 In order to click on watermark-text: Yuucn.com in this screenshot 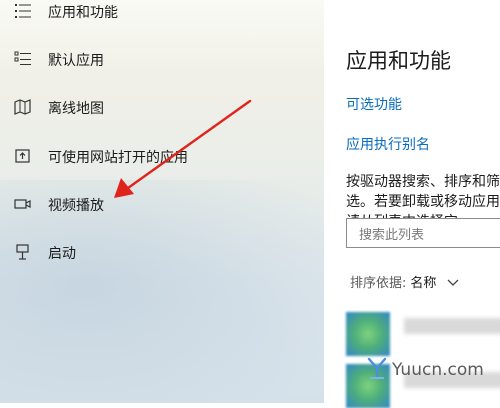, I will do `click(438, 370)`.